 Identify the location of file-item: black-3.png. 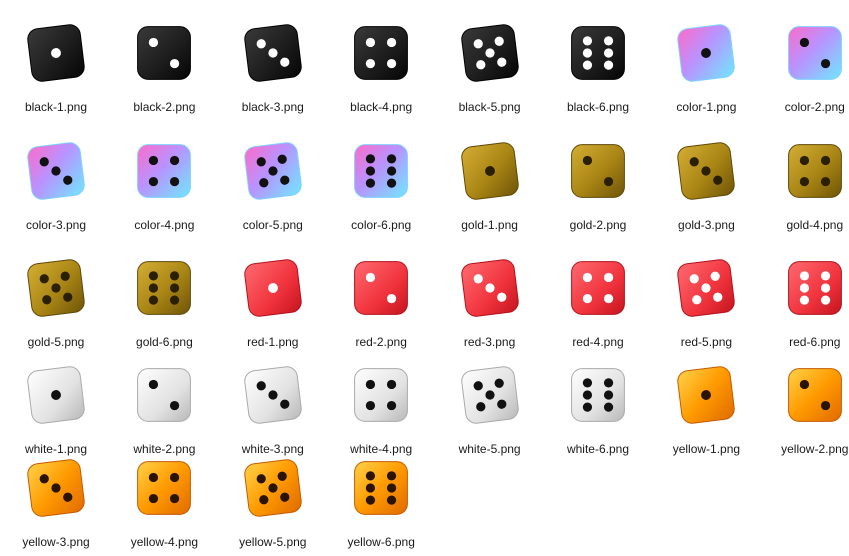
(273, 62).